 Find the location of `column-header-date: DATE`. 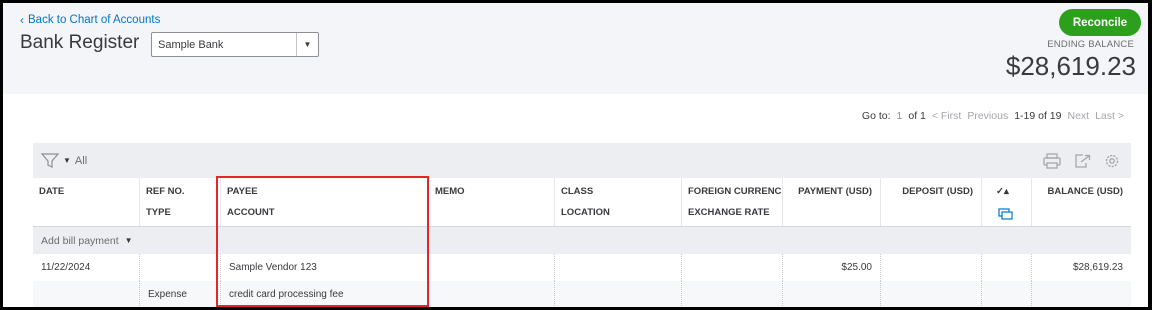

column-header-date: DATE is located at coordinates (86, 202).